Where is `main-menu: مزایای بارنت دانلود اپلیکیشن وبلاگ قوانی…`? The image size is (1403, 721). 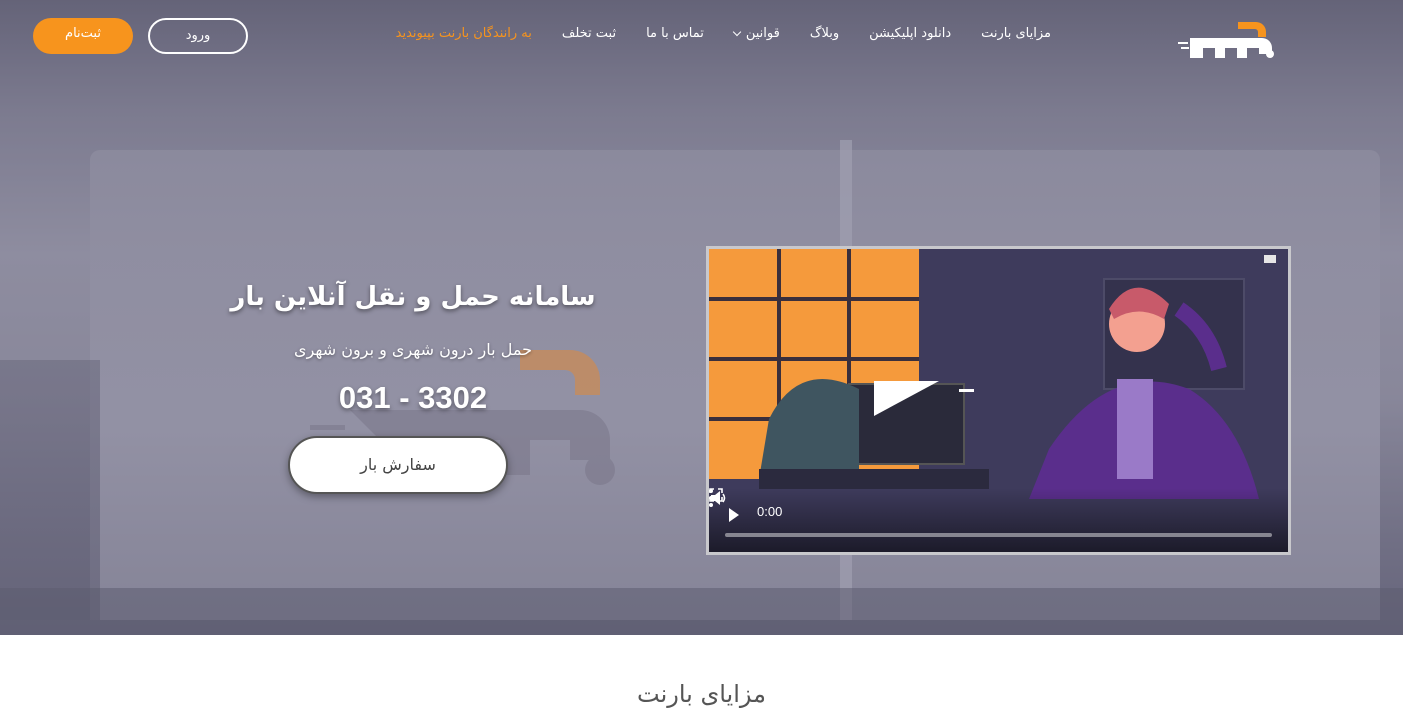
main-menu: مزایای بارنت دانلود اپلیکیشن وبلاگ قوانی… is located at coordinates (723, 33).